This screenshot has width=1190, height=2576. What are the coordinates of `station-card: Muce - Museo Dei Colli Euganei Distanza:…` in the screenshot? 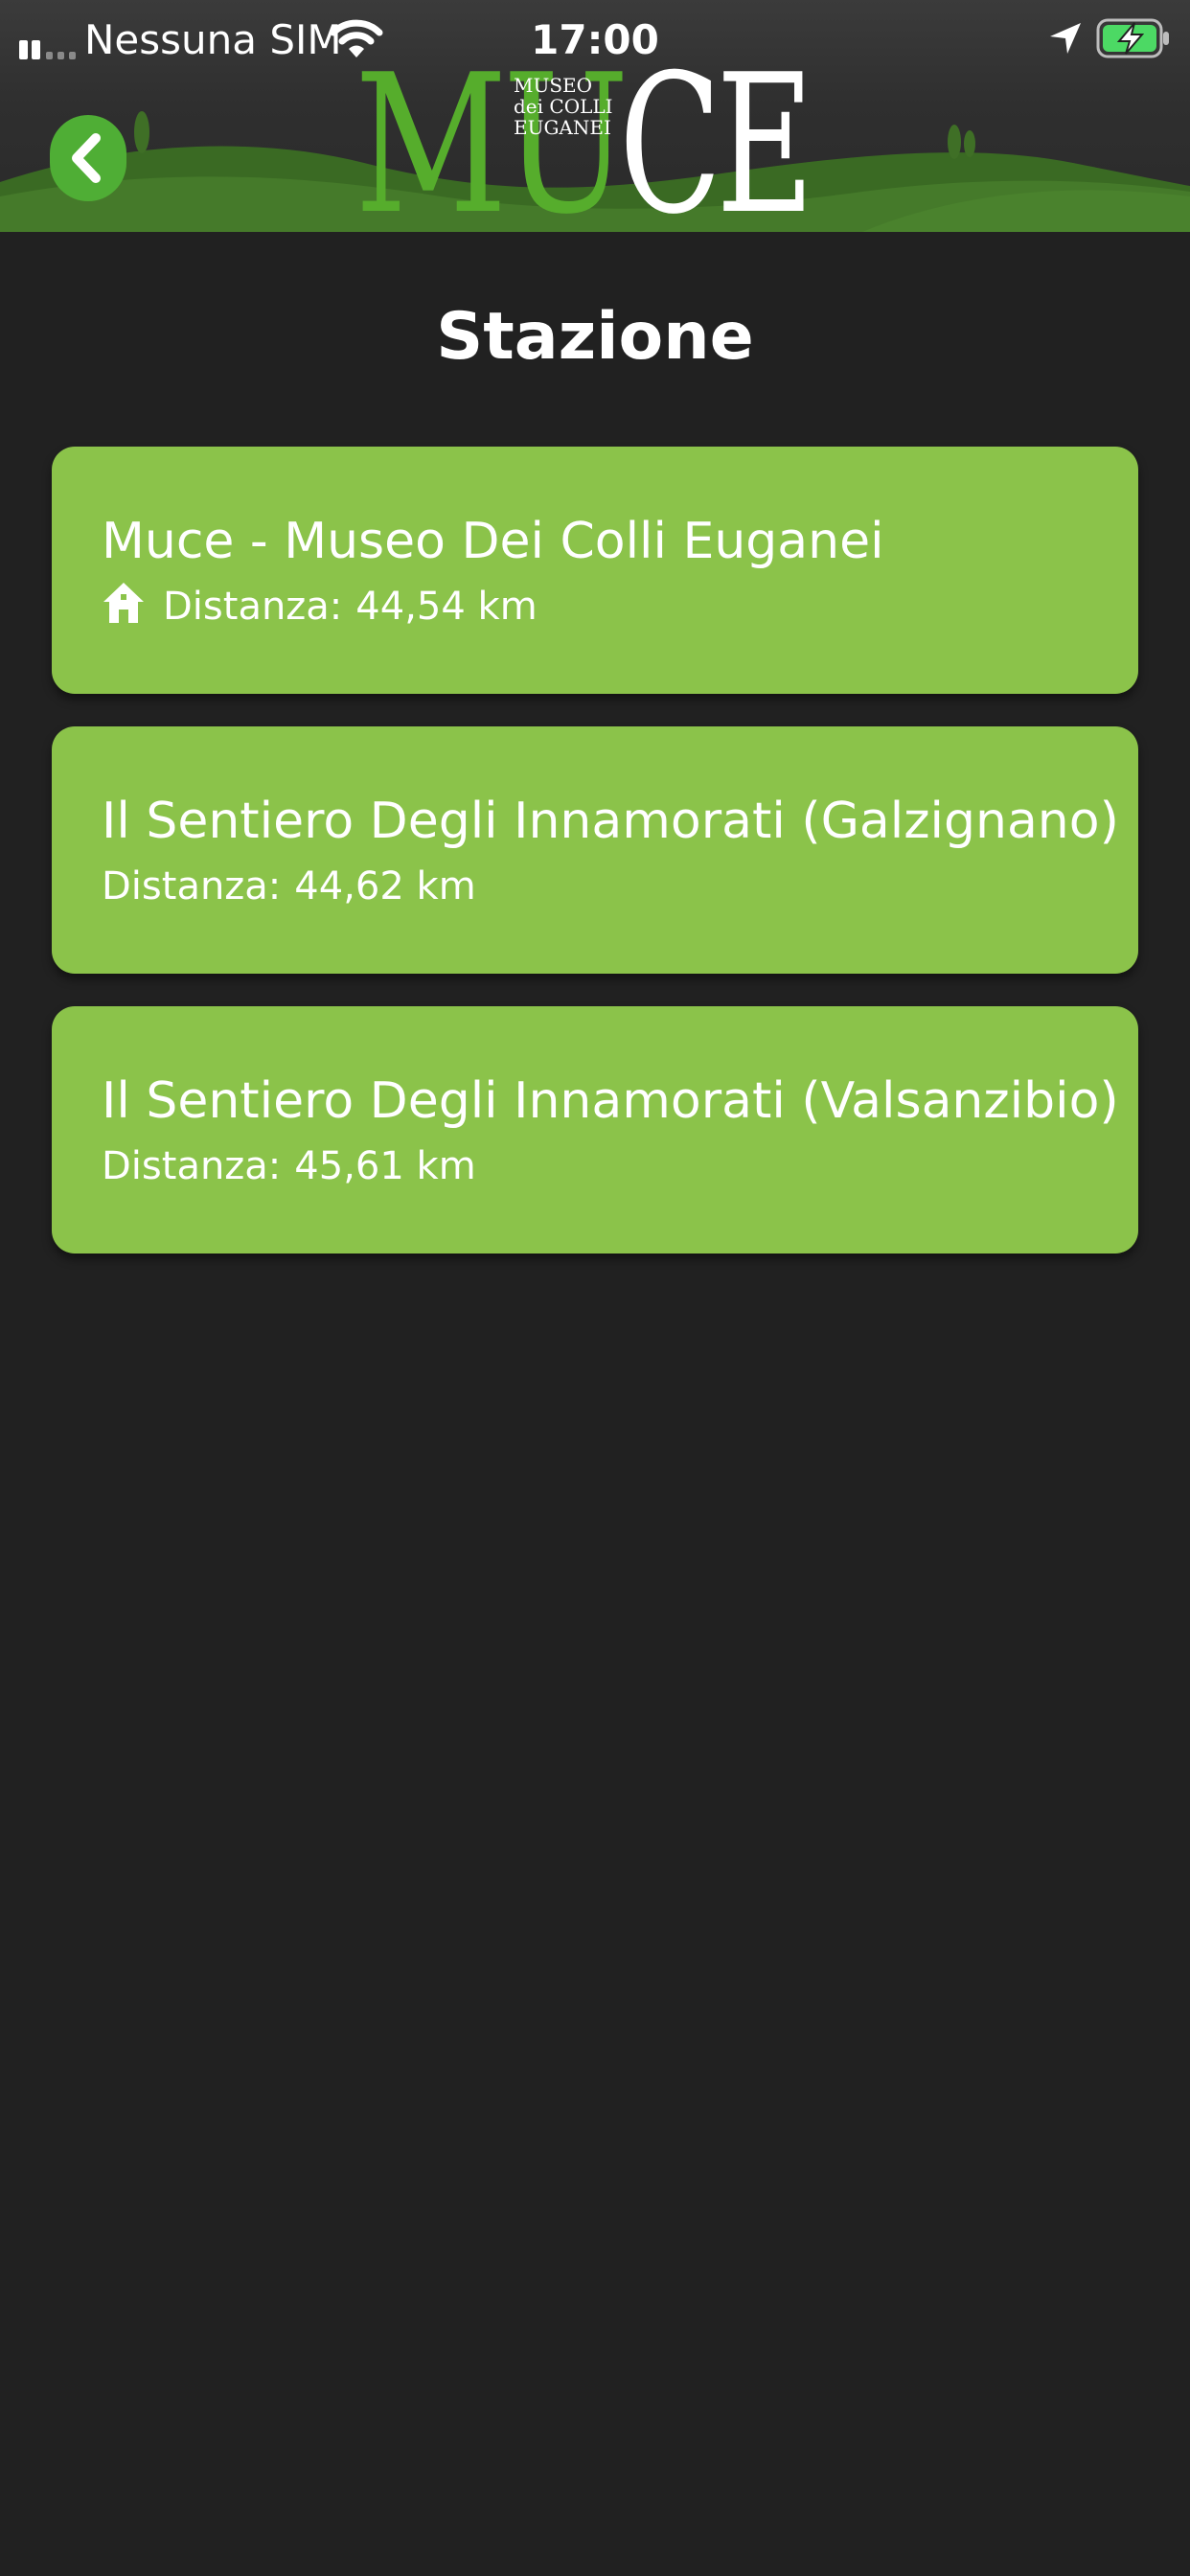 It's located at (595, 571).